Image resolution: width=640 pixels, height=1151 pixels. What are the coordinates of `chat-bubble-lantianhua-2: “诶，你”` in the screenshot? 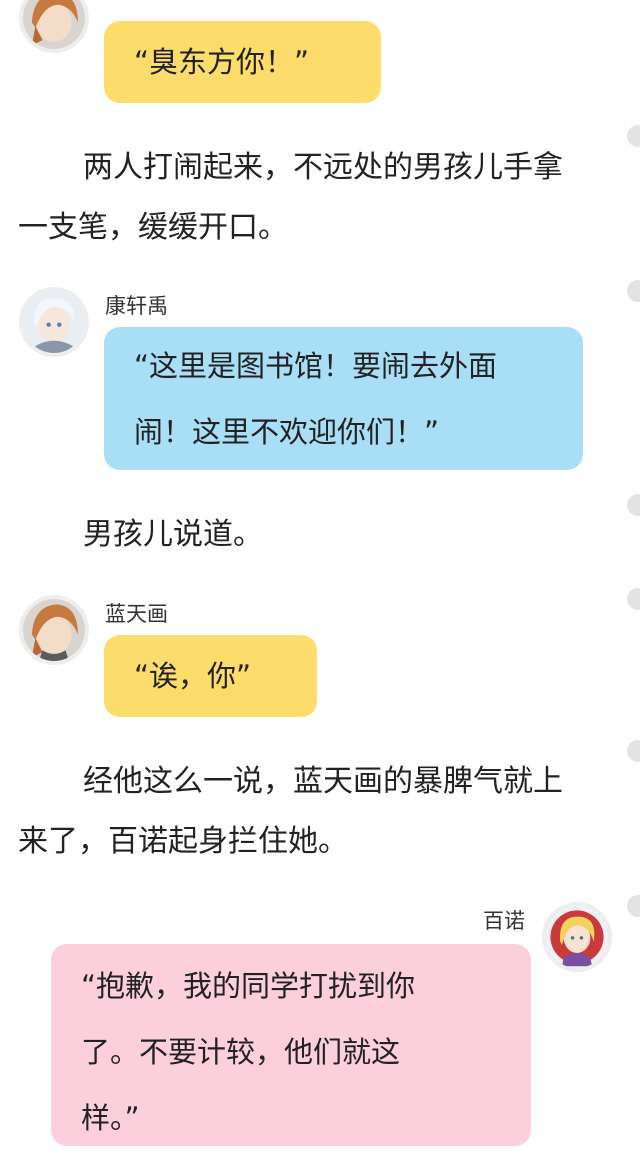 It's located at (210, 676).